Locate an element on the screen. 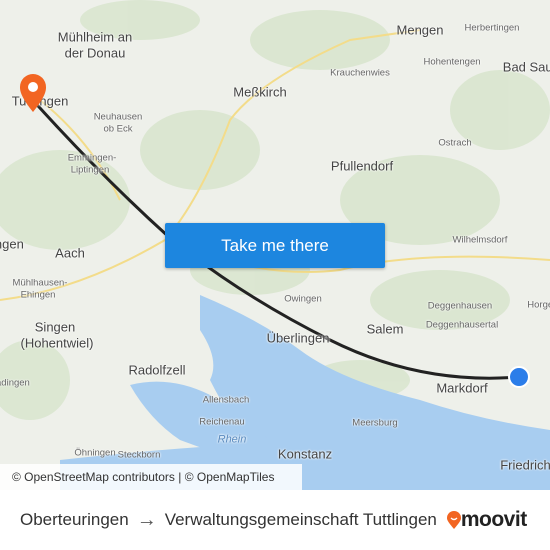  place-label: Ostrach is located at coordinates (455, 143).